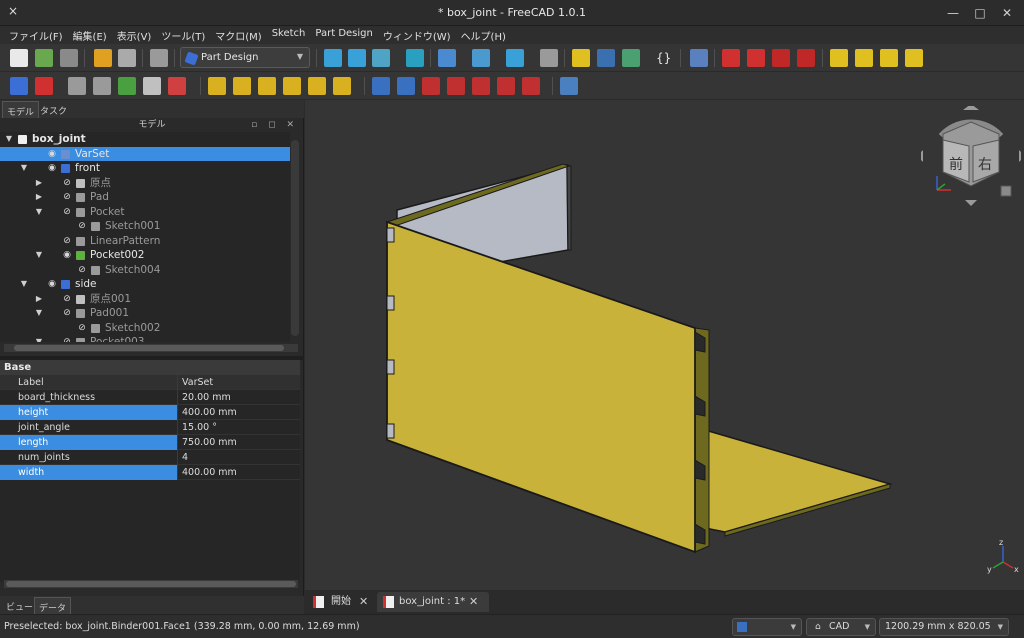  What do you see at coordinates (1007, 13) in the screenshot?
I see `close-button: ✕` at bounding box center [1007, 13].